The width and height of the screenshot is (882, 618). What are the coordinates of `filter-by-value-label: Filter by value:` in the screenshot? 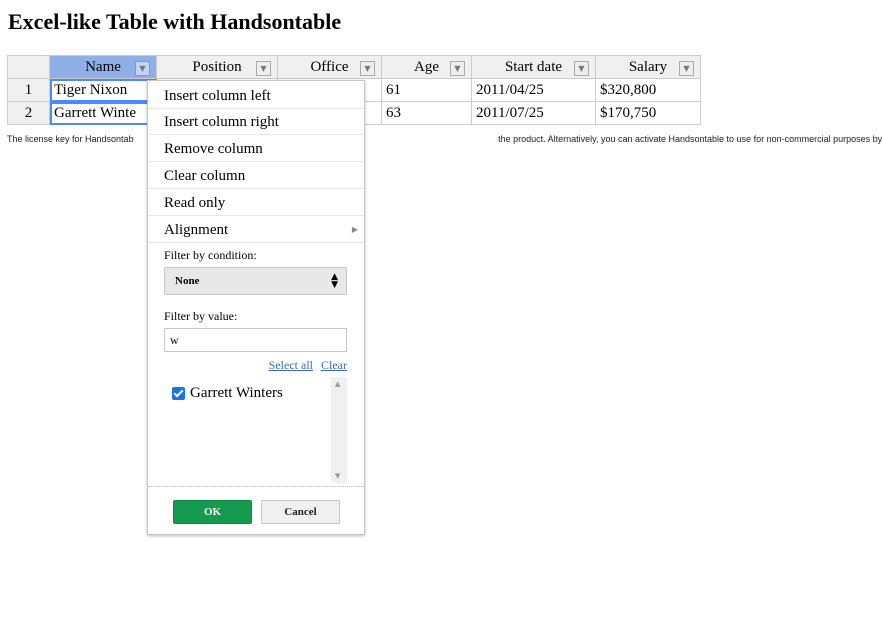 It's located at (201, 316).